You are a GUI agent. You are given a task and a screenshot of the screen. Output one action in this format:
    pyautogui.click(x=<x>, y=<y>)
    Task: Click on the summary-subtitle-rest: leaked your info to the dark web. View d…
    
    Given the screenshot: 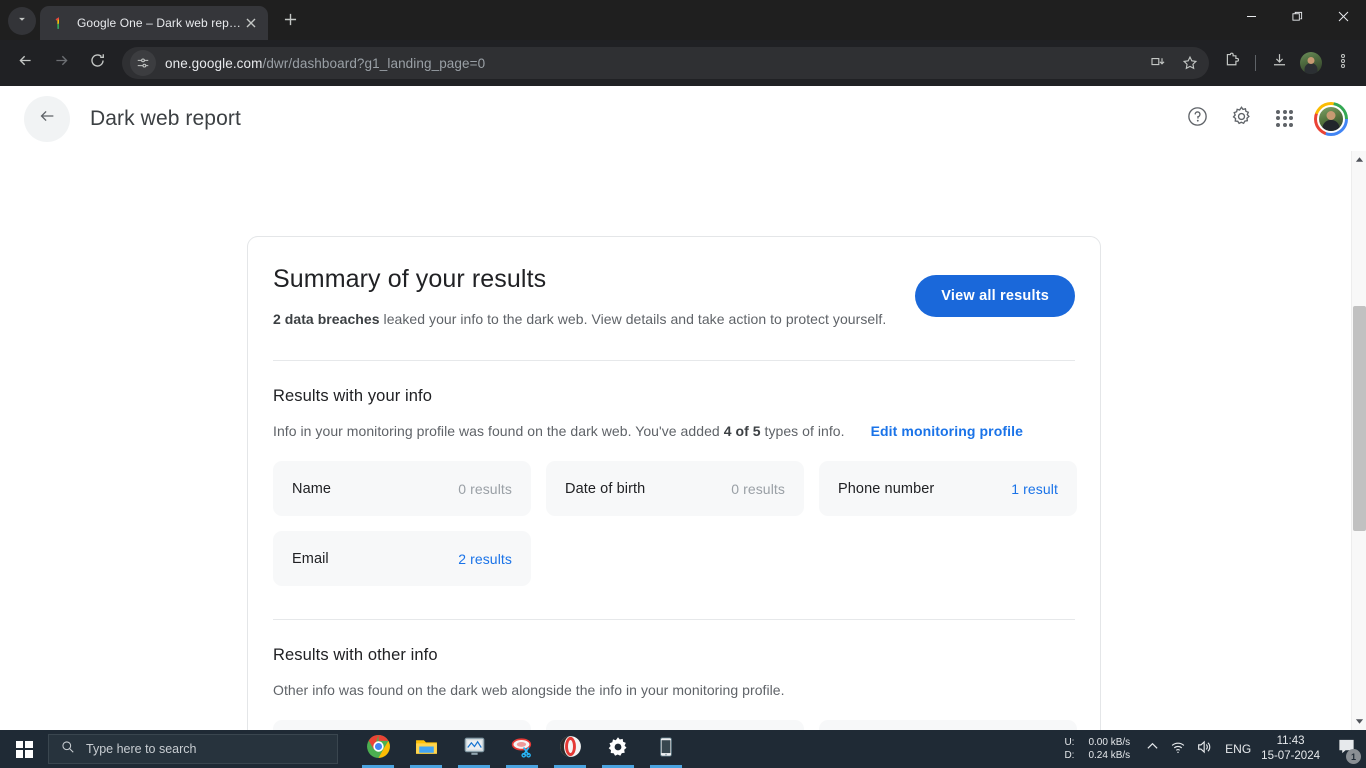 What is the action you would take?
    pyautogui.click(x=633, y=319)
    